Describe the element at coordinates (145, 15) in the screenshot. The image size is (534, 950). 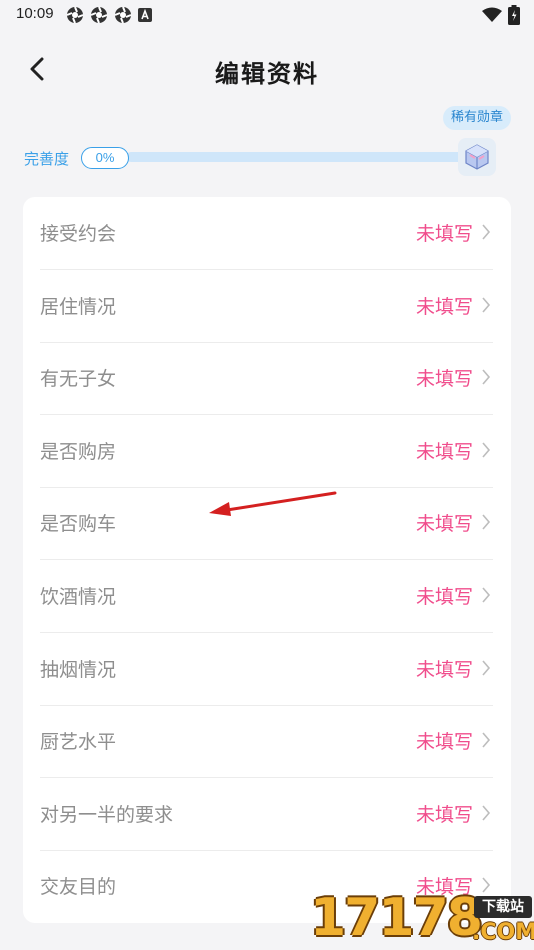
I see `a-box-icon` at that location.